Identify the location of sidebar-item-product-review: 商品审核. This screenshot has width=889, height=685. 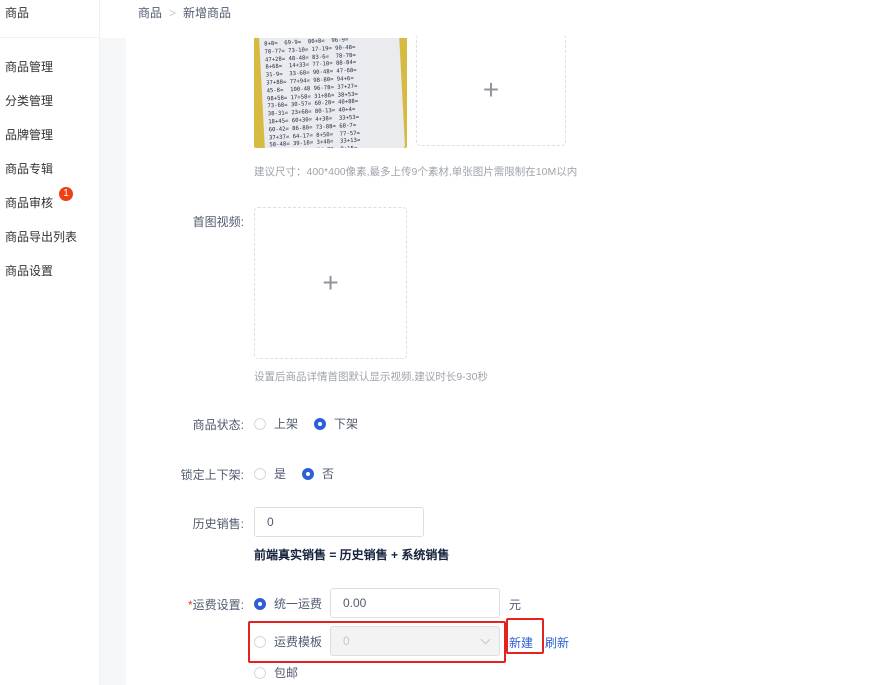
(29, 203).